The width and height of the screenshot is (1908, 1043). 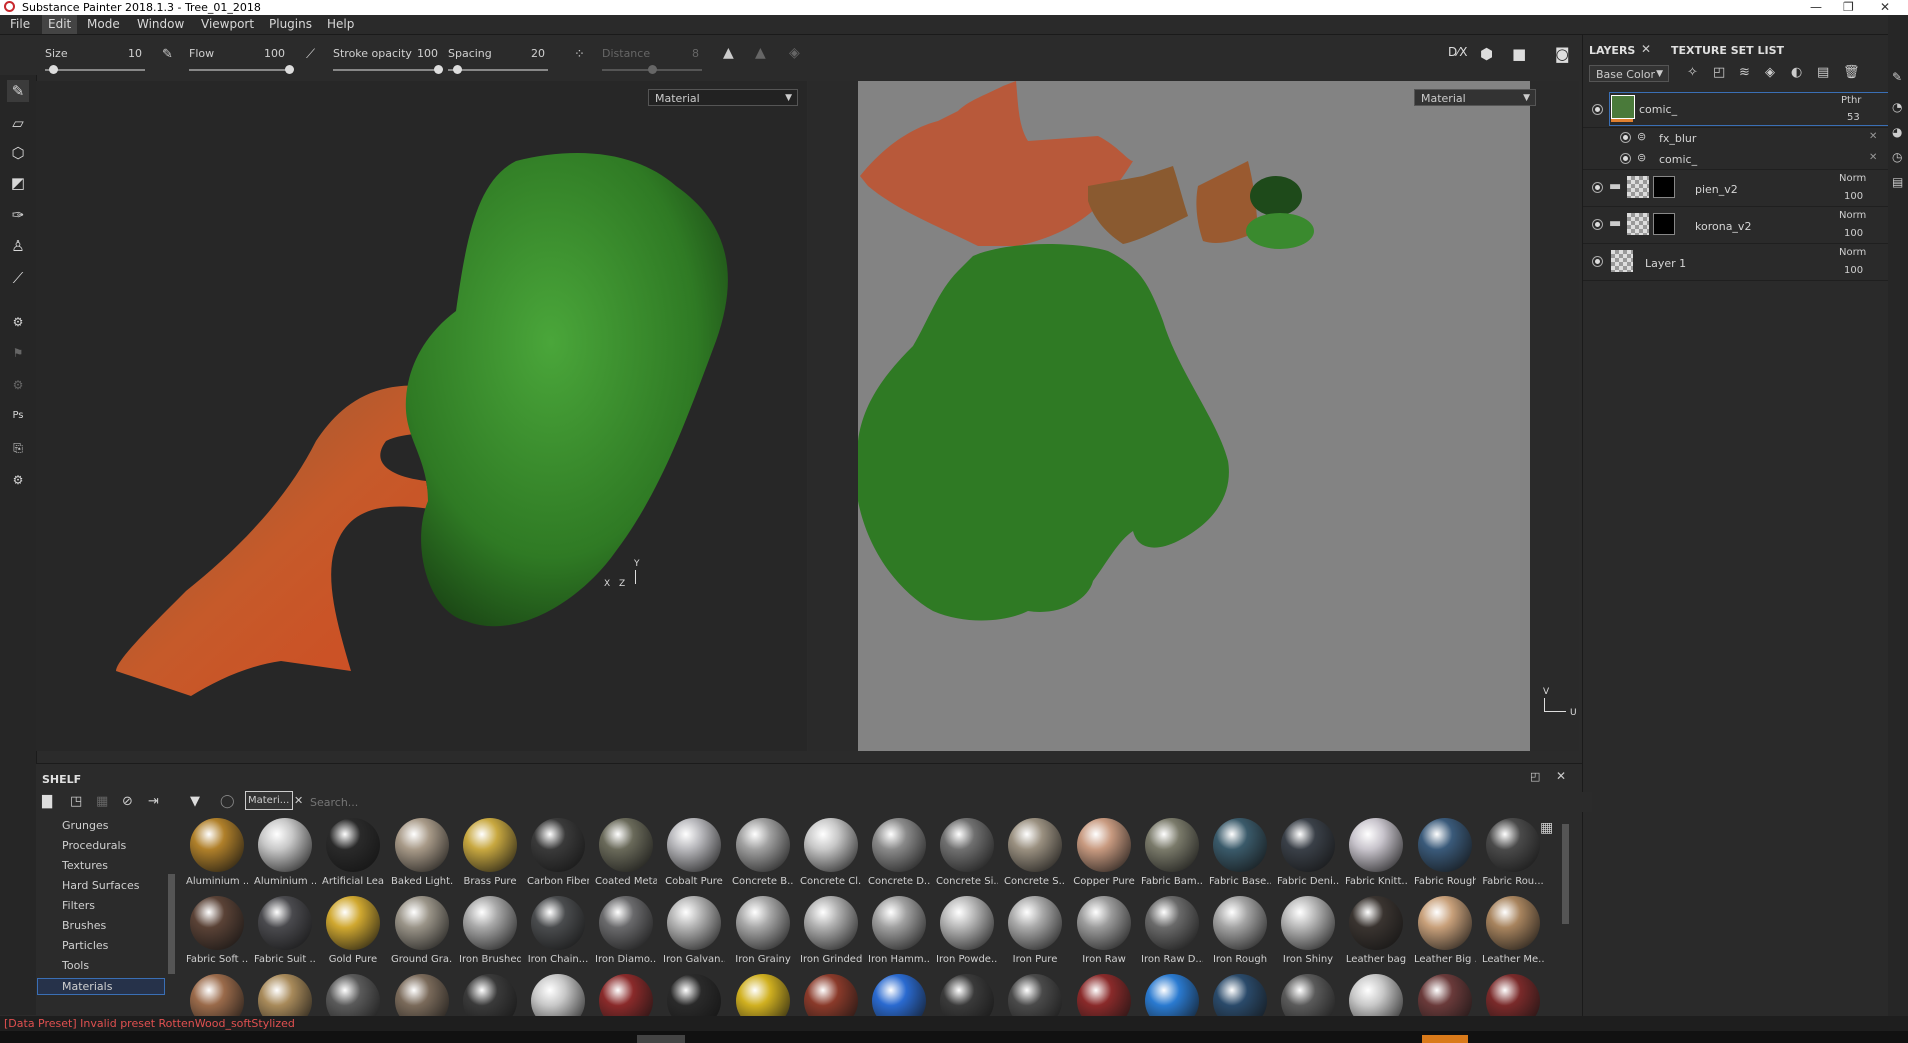 What do you see at coordinates (438, 69) in the screenshot?
I see `stroke-opacity-slider-knob` at bounding box center [438, 69].